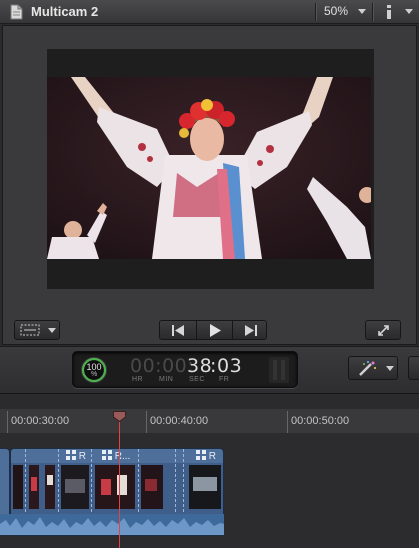 Image resolution: width=419 pixels, height=548 pixels. I want to click on zoom-level: 50%, so click(336, 11).